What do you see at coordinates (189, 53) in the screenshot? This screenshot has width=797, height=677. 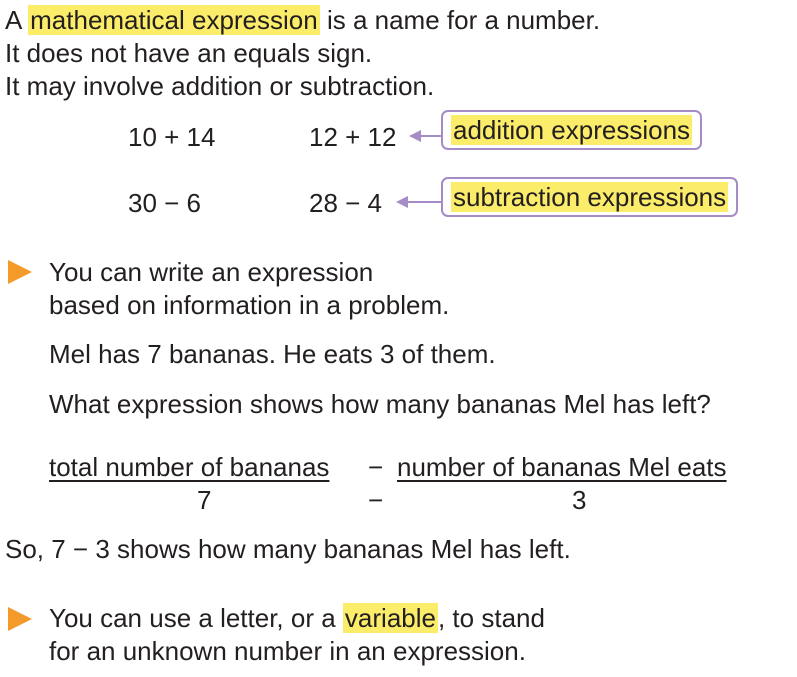 I see `intro-line-2: It does not have an equals sign.` at bounding box center [189, 53].